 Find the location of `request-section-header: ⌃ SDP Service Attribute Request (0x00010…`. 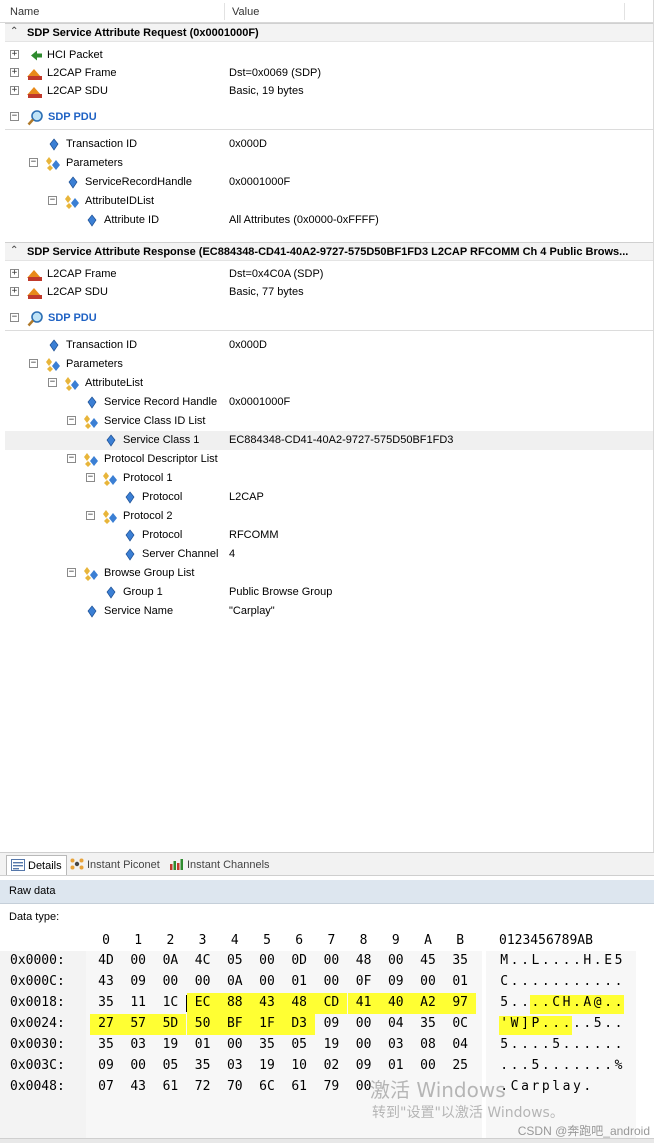

request-section-header: ⌃ SDP Service Attribute Request (0x00010… is located at coordinates (329, 32).